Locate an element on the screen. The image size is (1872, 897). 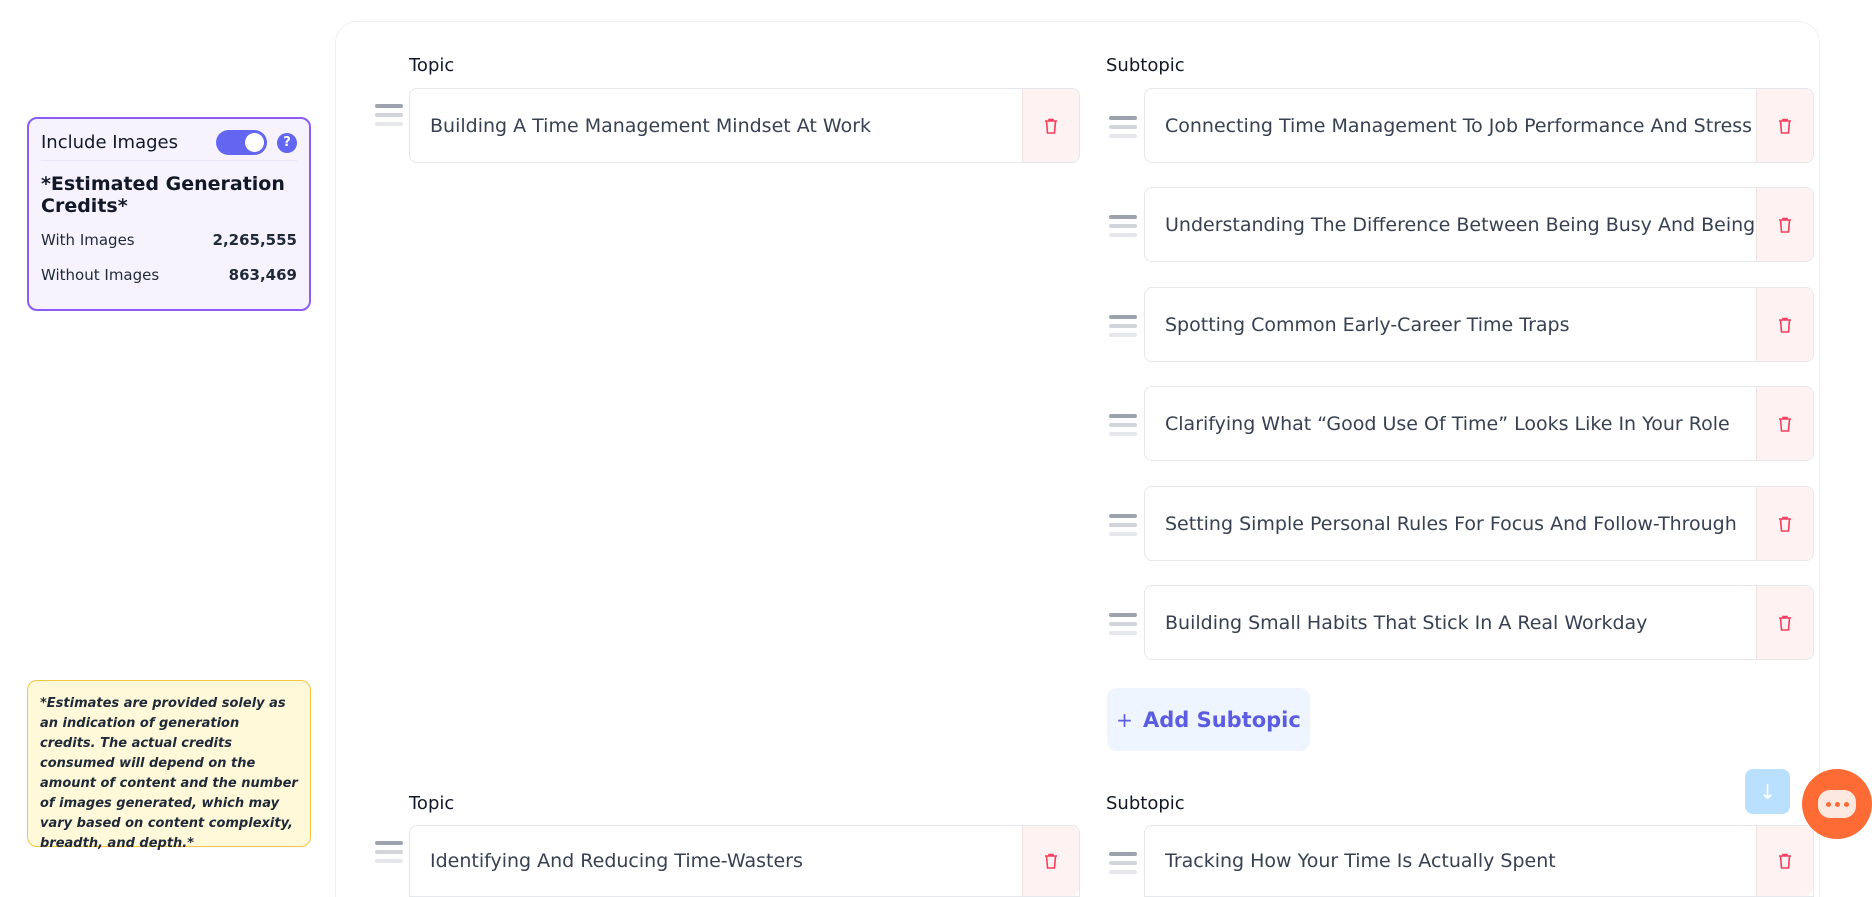
without-images-label: Without Images is located at coordinates (100, 275).